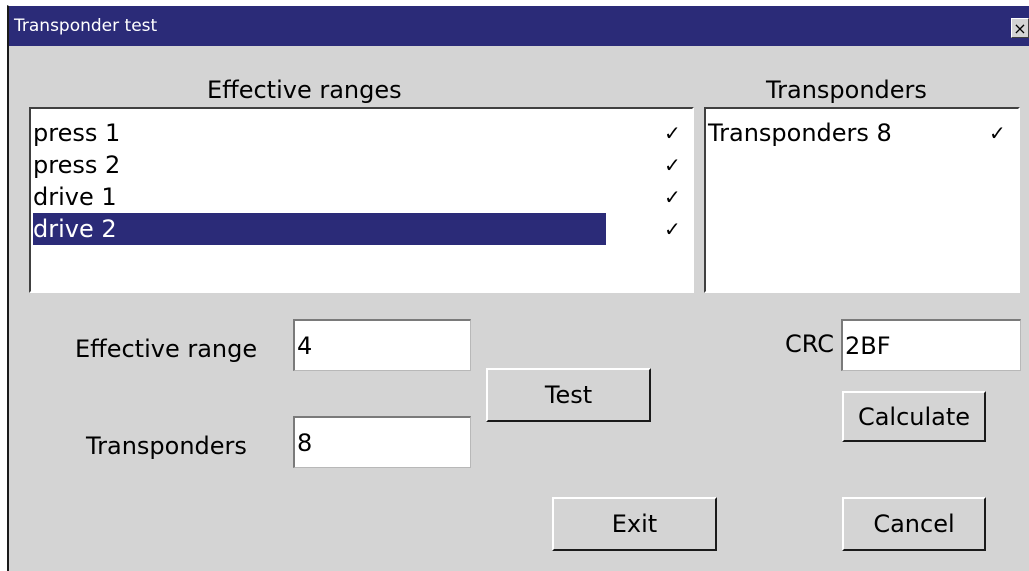  I want to click on transponders-list: Transponders 8 ✓, so click(862, 200).